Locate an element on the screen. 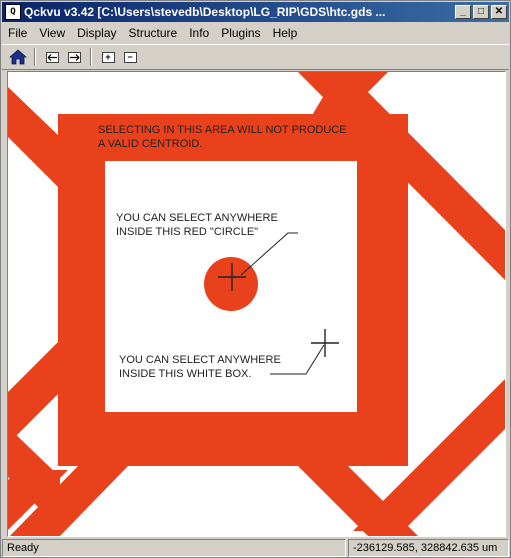 The height and width of the screenshot is (558, 511). home-icon is located at coordinates (18, 57).